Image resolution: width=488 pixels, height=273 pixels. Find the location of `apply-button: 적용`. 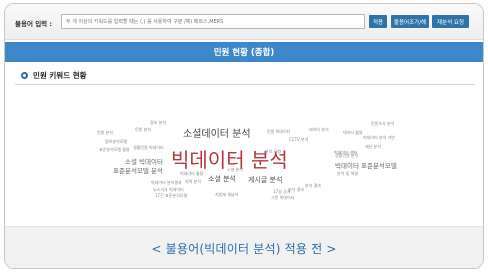

apply-button: 적용 is located at coordinates (378, 21).